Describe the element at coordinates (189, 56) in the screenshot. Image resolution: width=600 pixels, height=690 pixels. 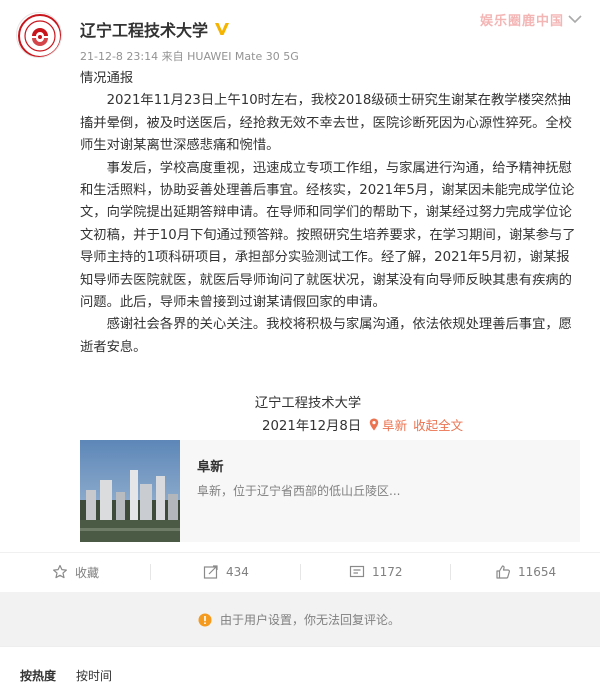
I see `post-meta: 21-12-8 23:14 来自 HUAWEI Mate 30 5G` at that location.